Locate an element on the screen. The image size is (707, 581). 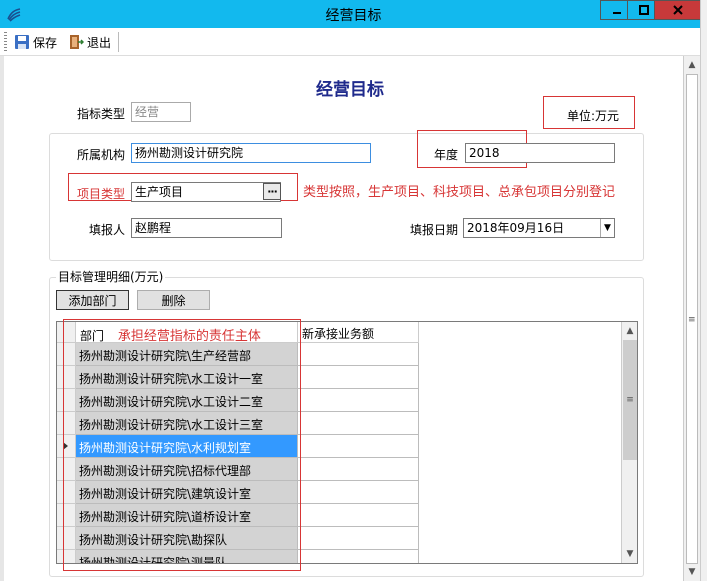
detail-group-title: 目标管理明细(万元) is located at coordinates (111, 276).